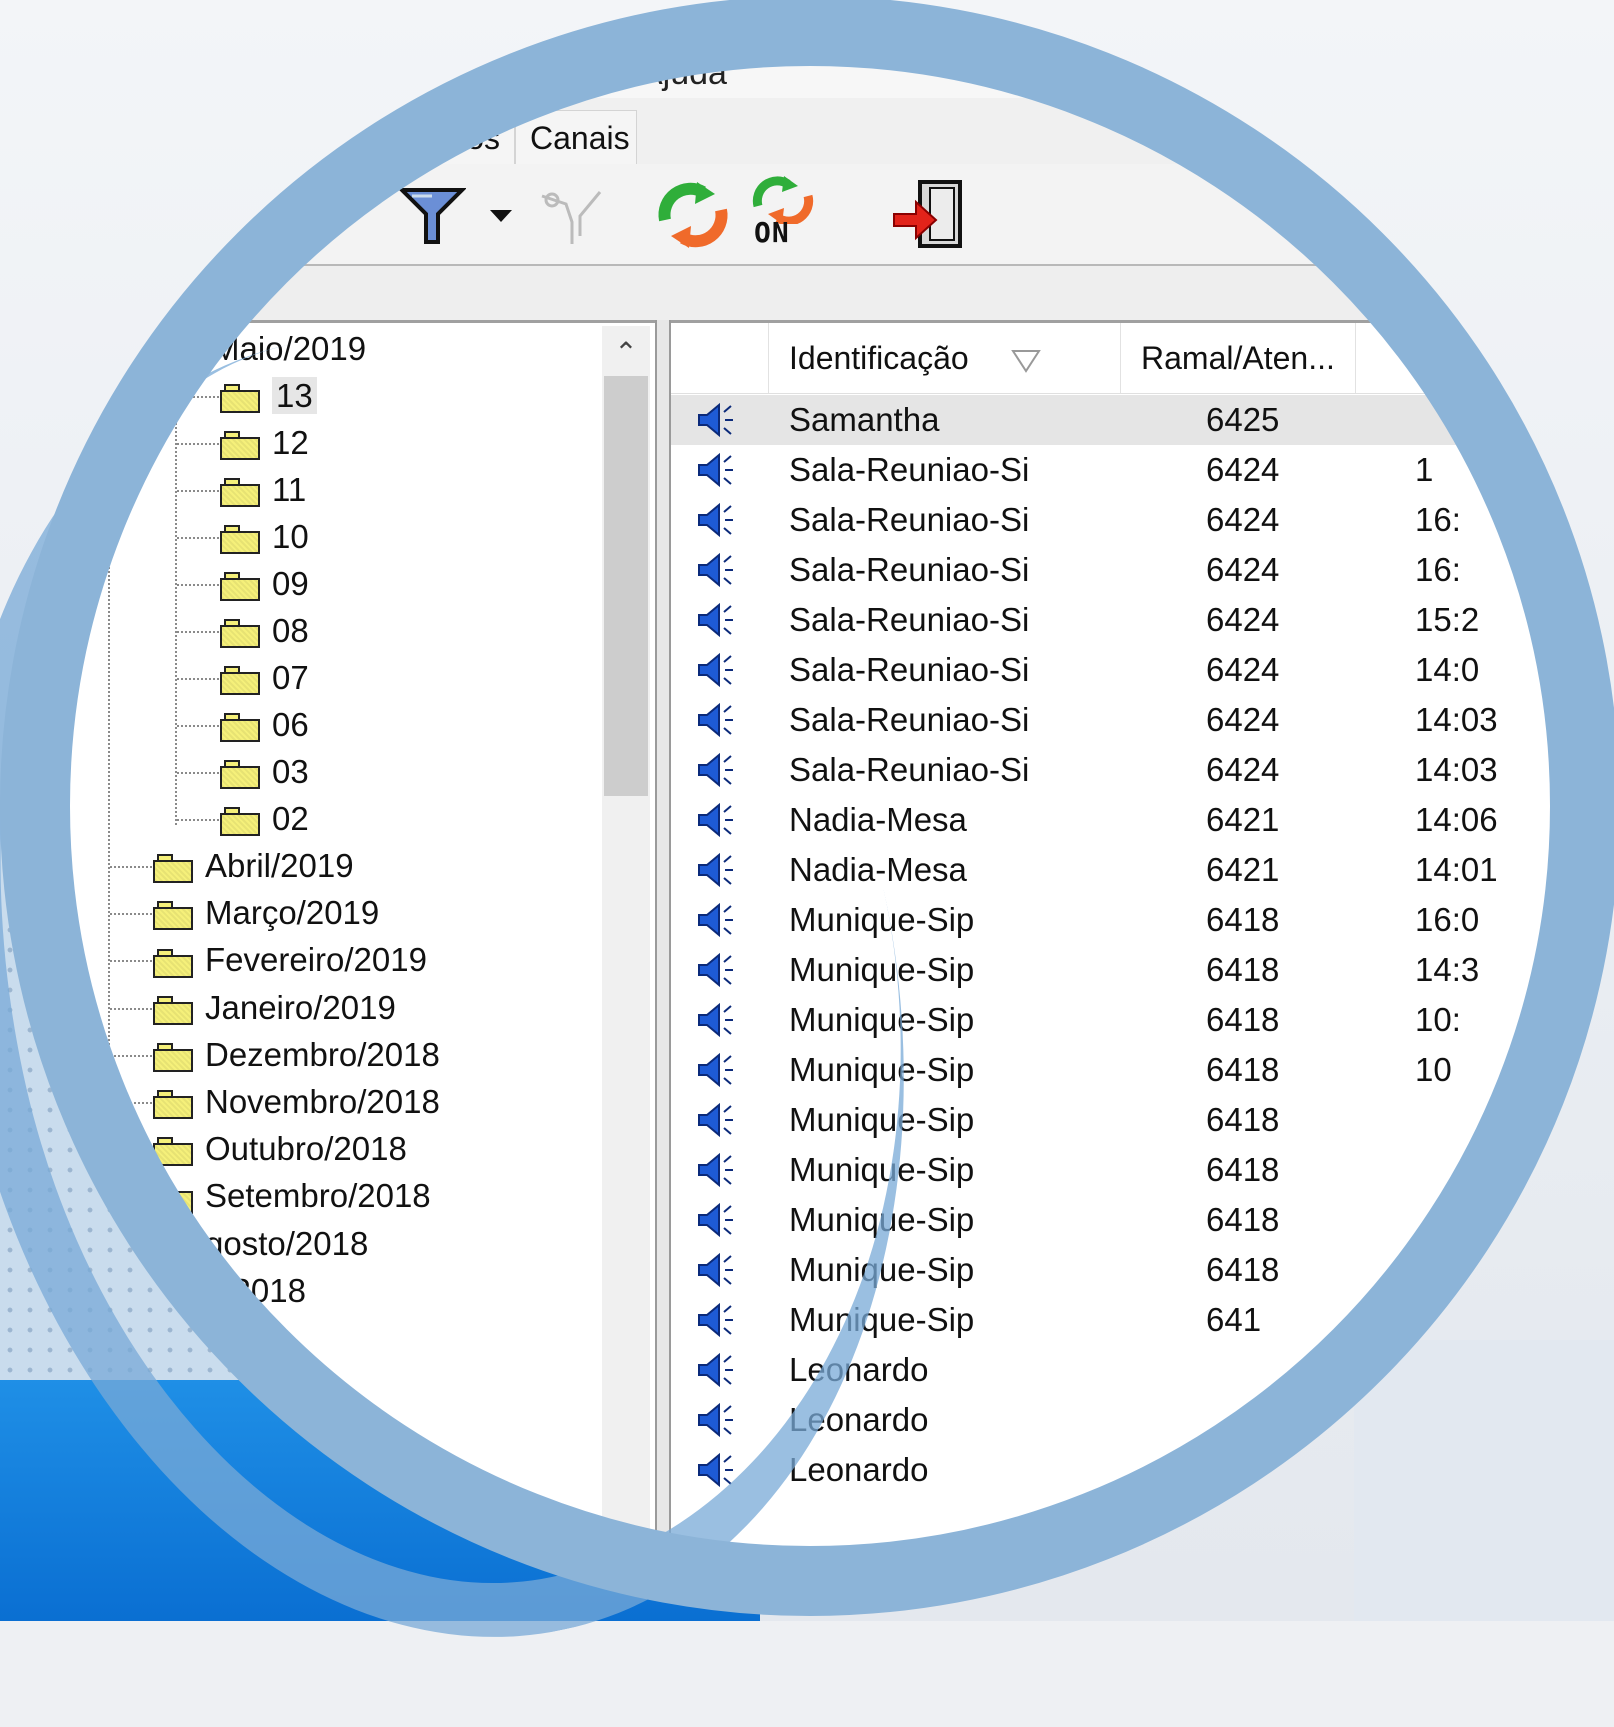  I want to click on table-row: Munique-Sip 6418 16:0, so click(1116, 920).